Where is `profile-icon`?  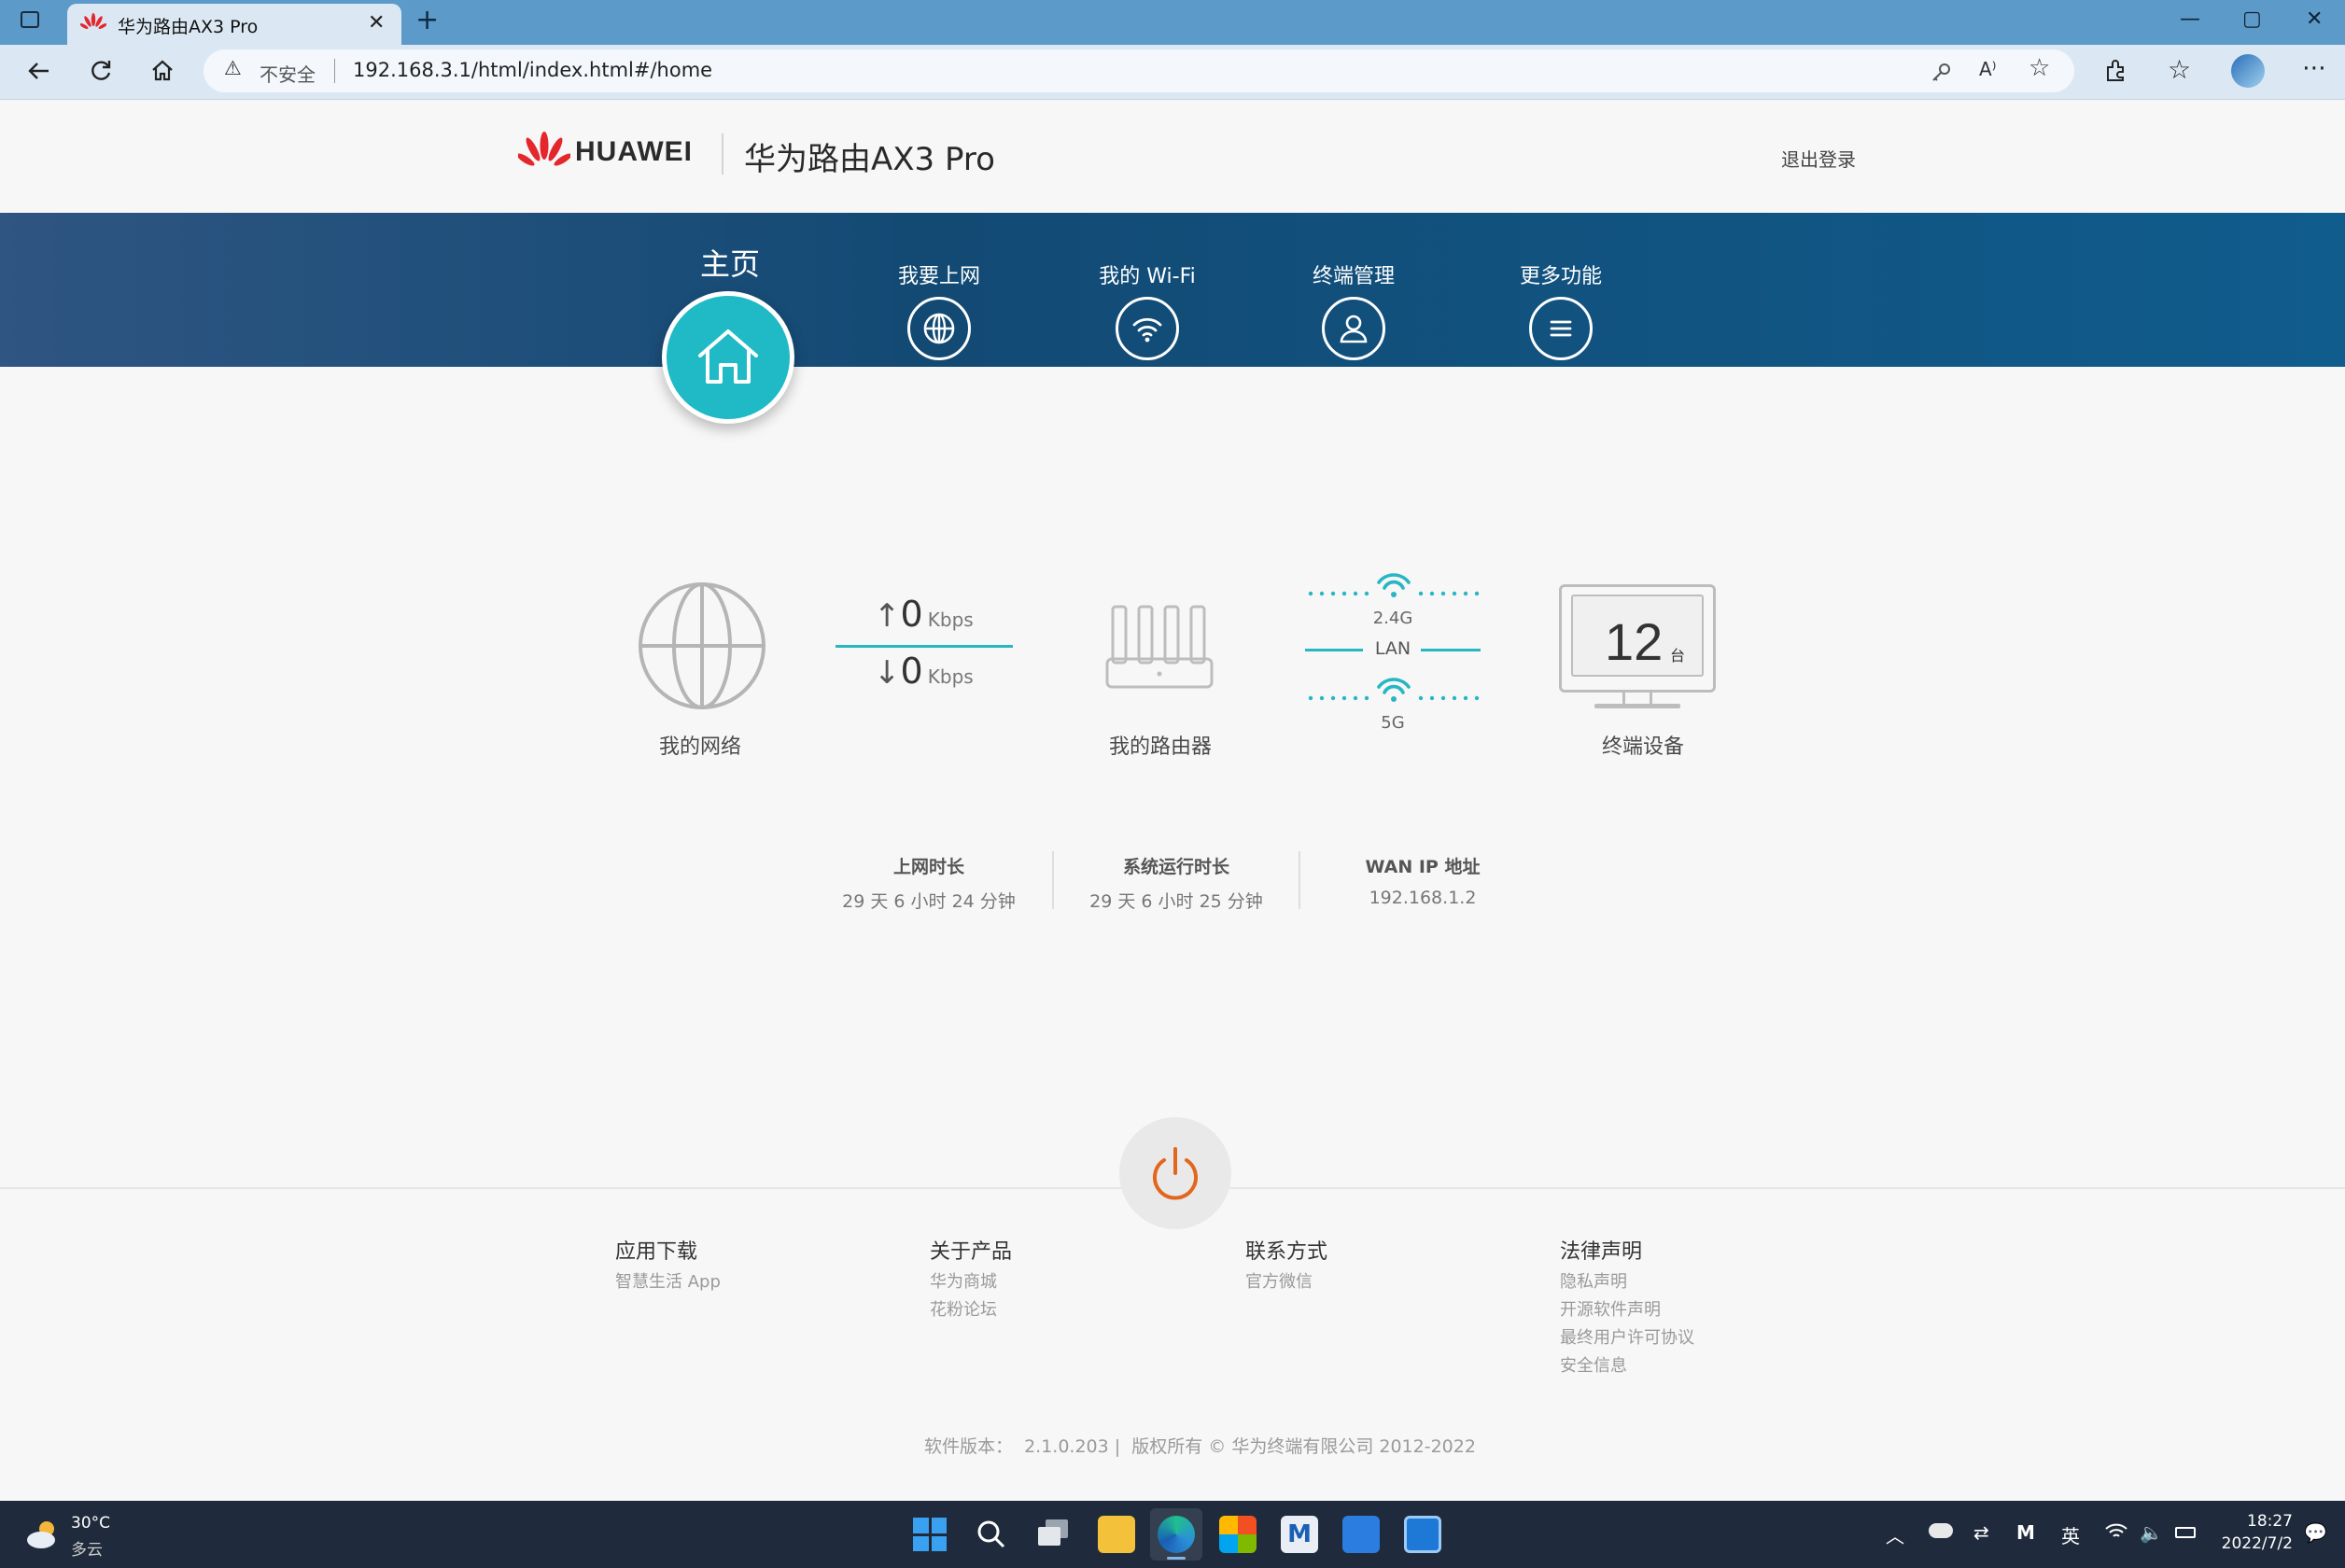
profile-icon is located at coordinates (2248, 71).